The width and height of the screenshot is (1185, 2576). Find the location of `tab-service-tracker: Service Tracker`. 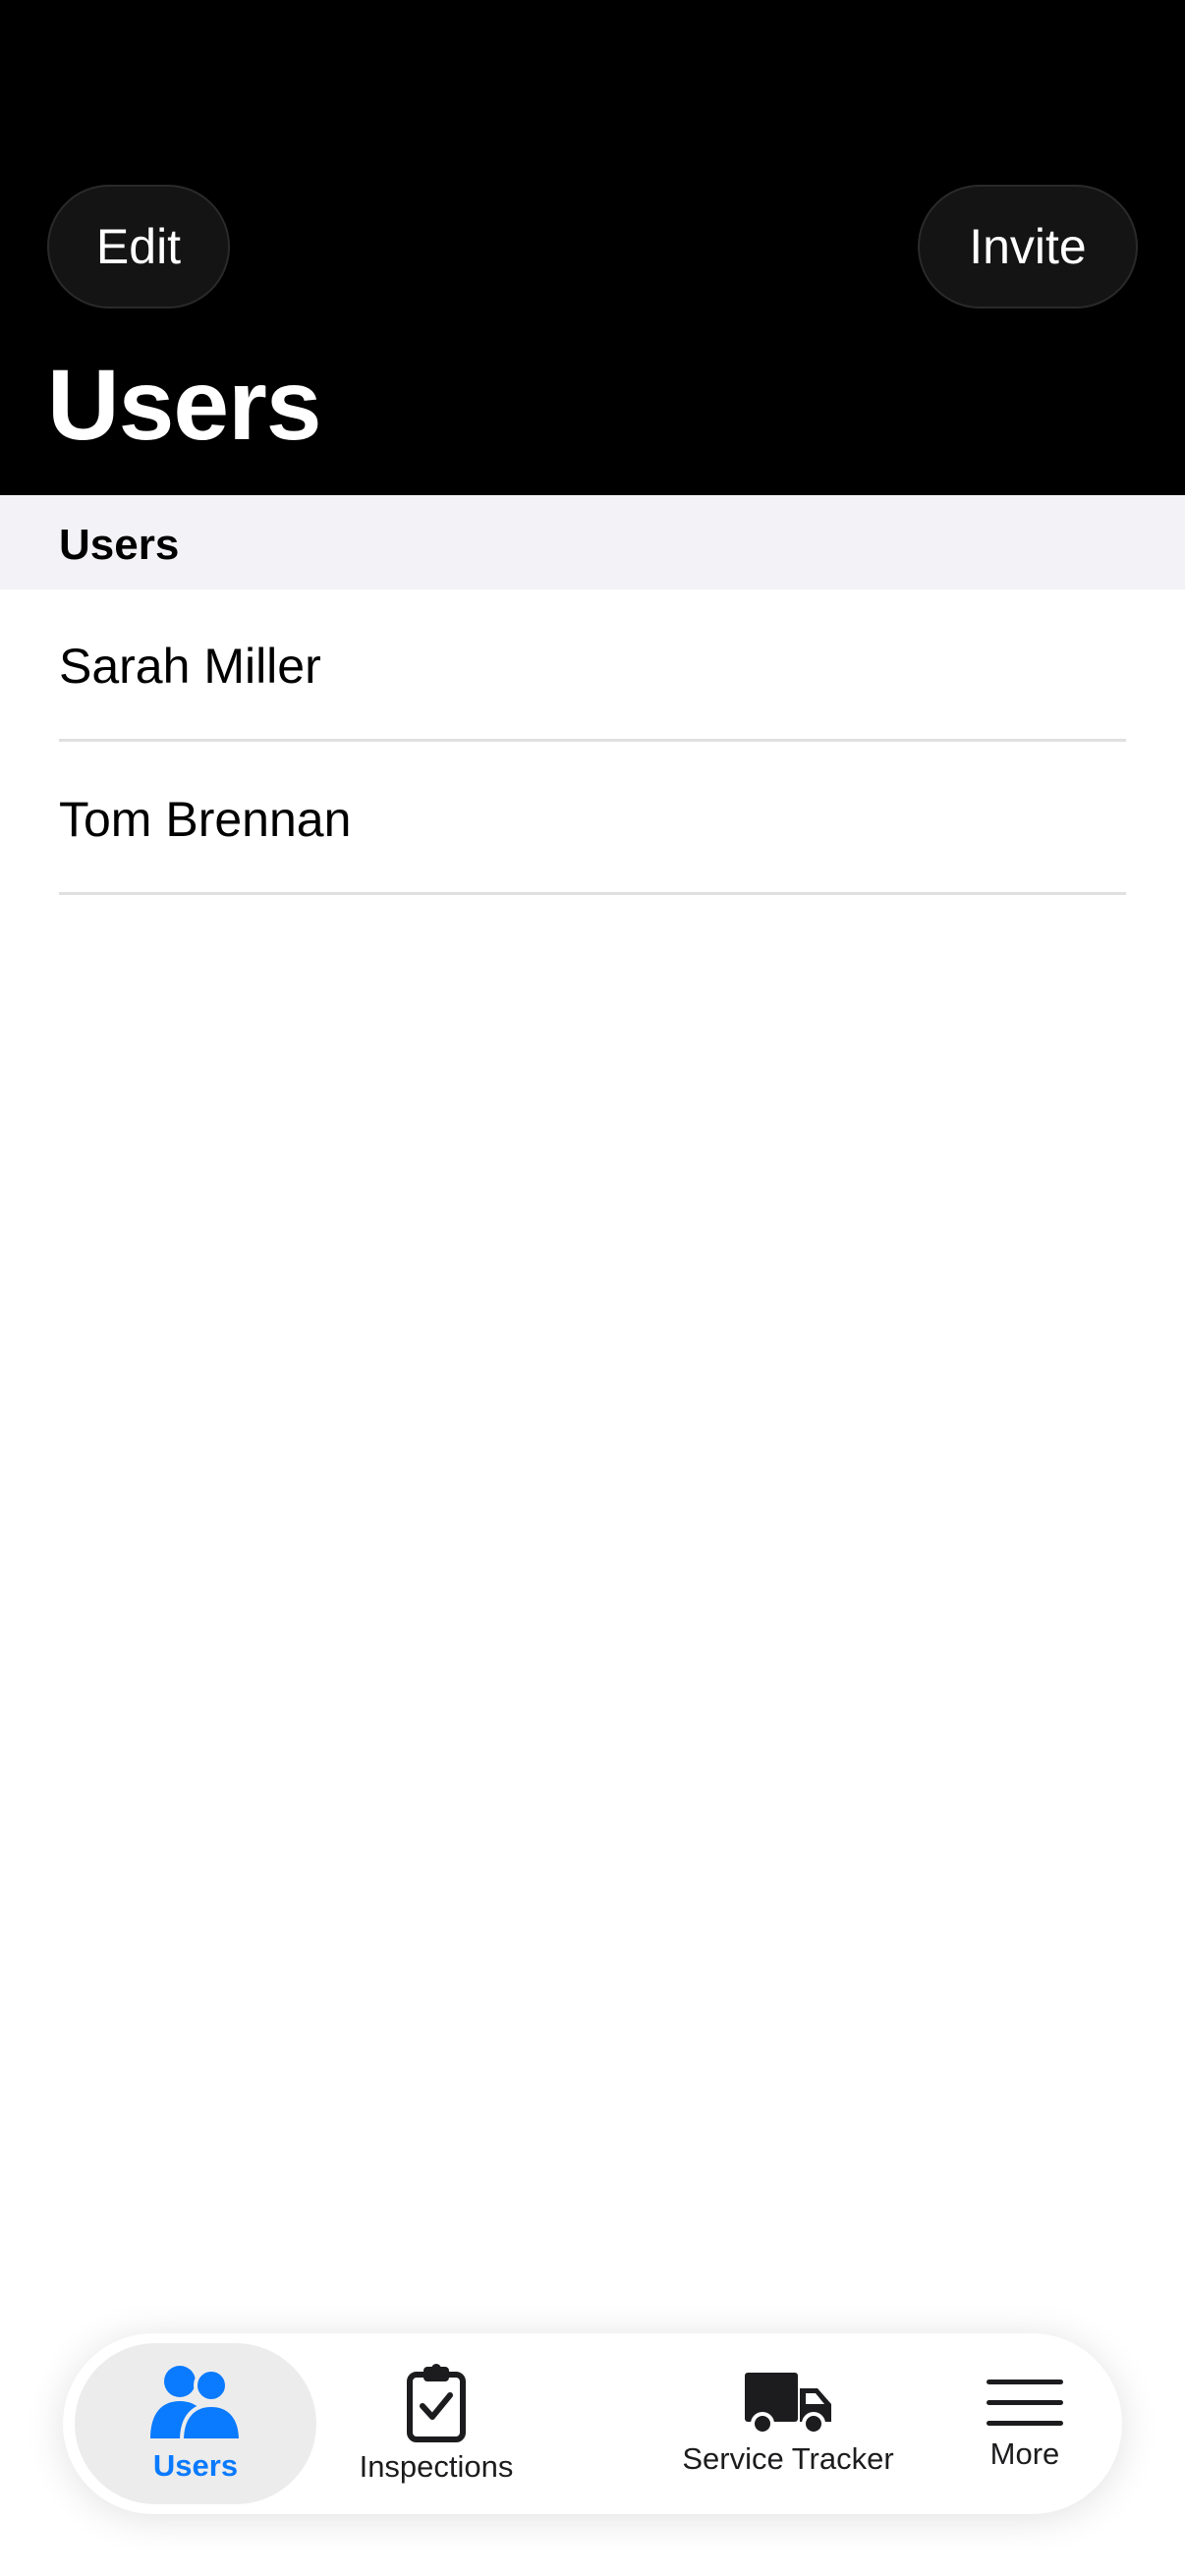

tab-service-tracker: Service Tracker is located at coordinates (788, 2423).